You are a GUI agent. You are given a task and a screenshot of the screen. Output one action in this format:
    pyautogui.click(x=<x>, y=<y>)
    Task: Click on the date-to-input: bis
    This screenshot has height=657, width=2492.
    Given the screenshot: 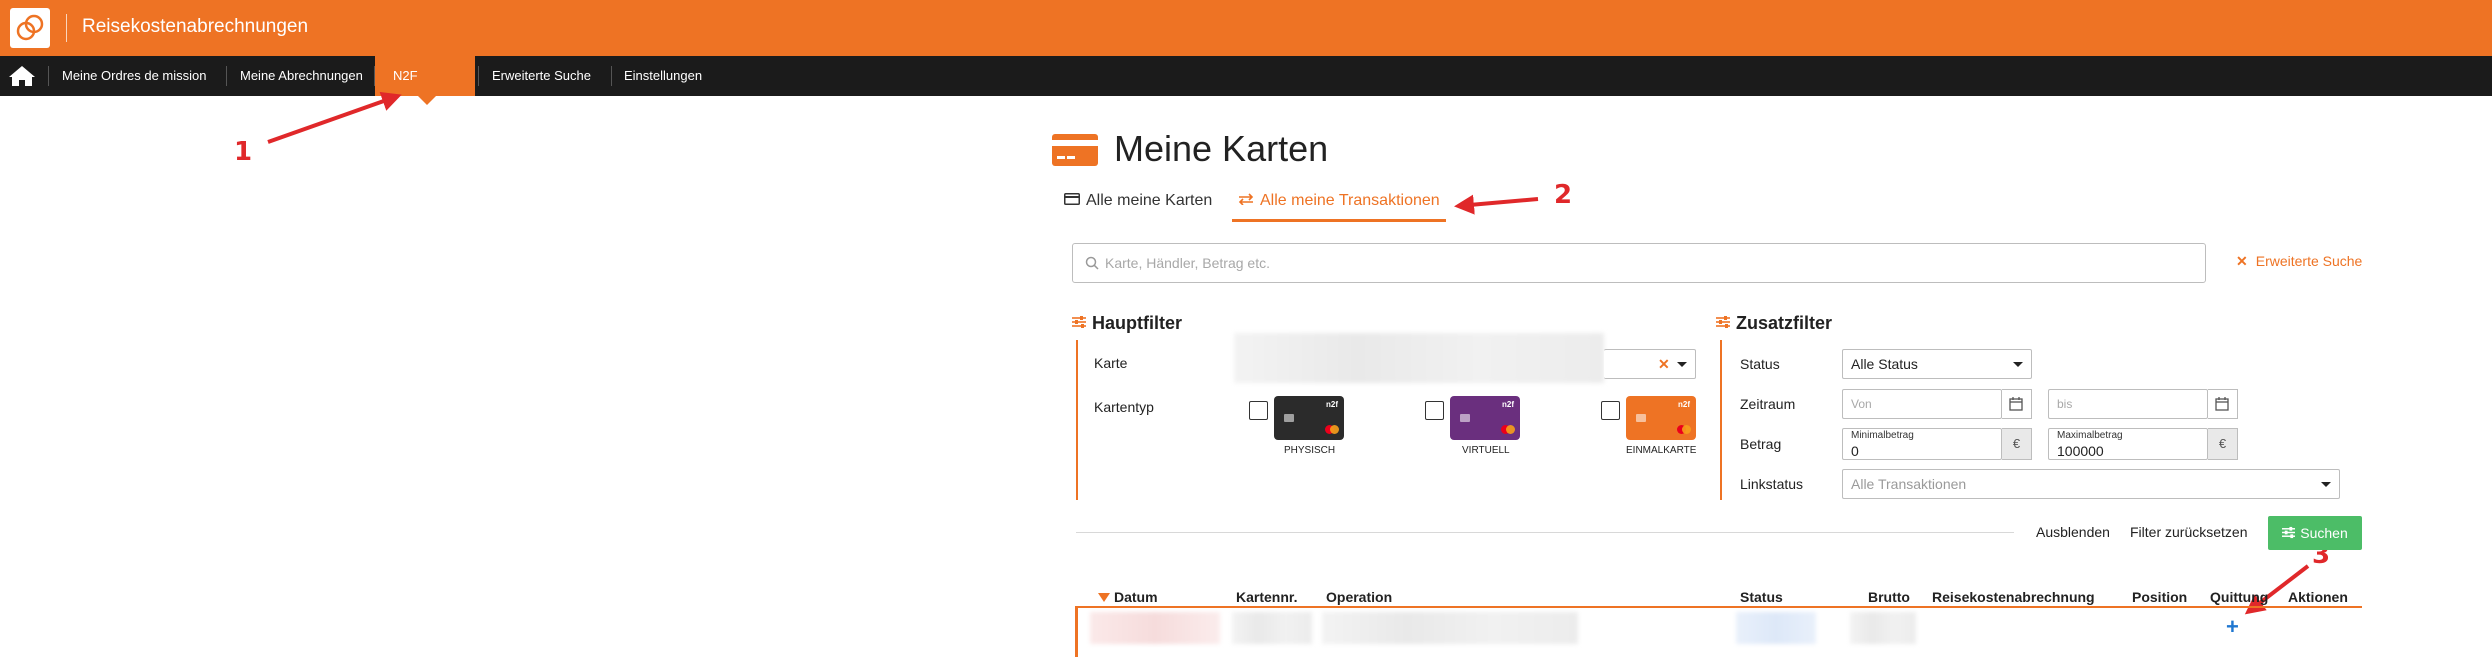 What is the action you would take?
    pyautogui.click(x=2128, y=404)
    